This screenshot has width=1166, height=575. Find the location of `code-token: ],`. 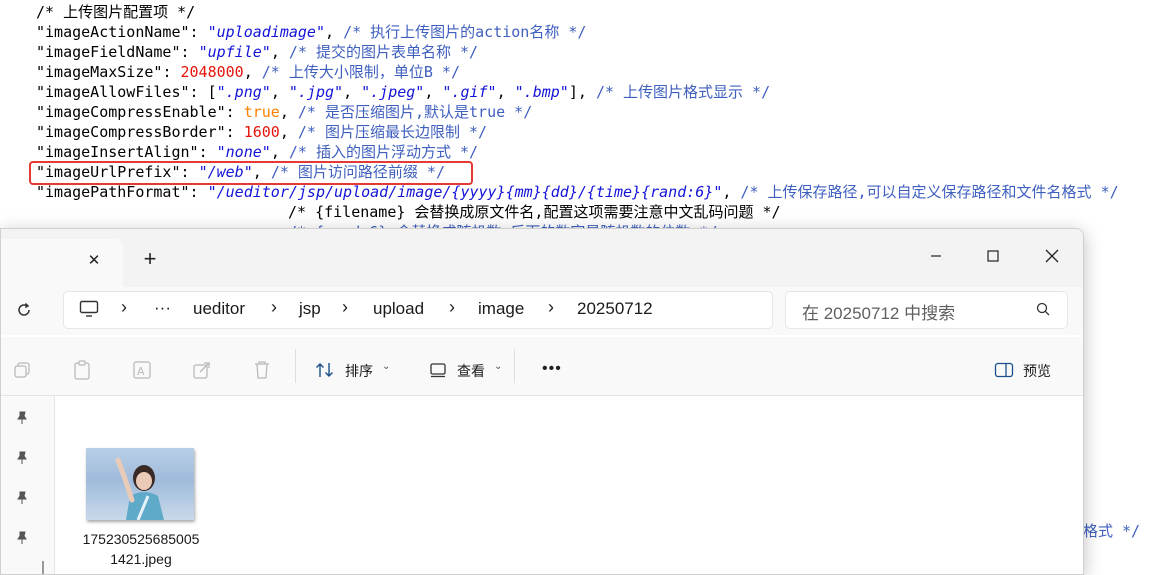

code-token: ], is located at coordinates (582, 92).